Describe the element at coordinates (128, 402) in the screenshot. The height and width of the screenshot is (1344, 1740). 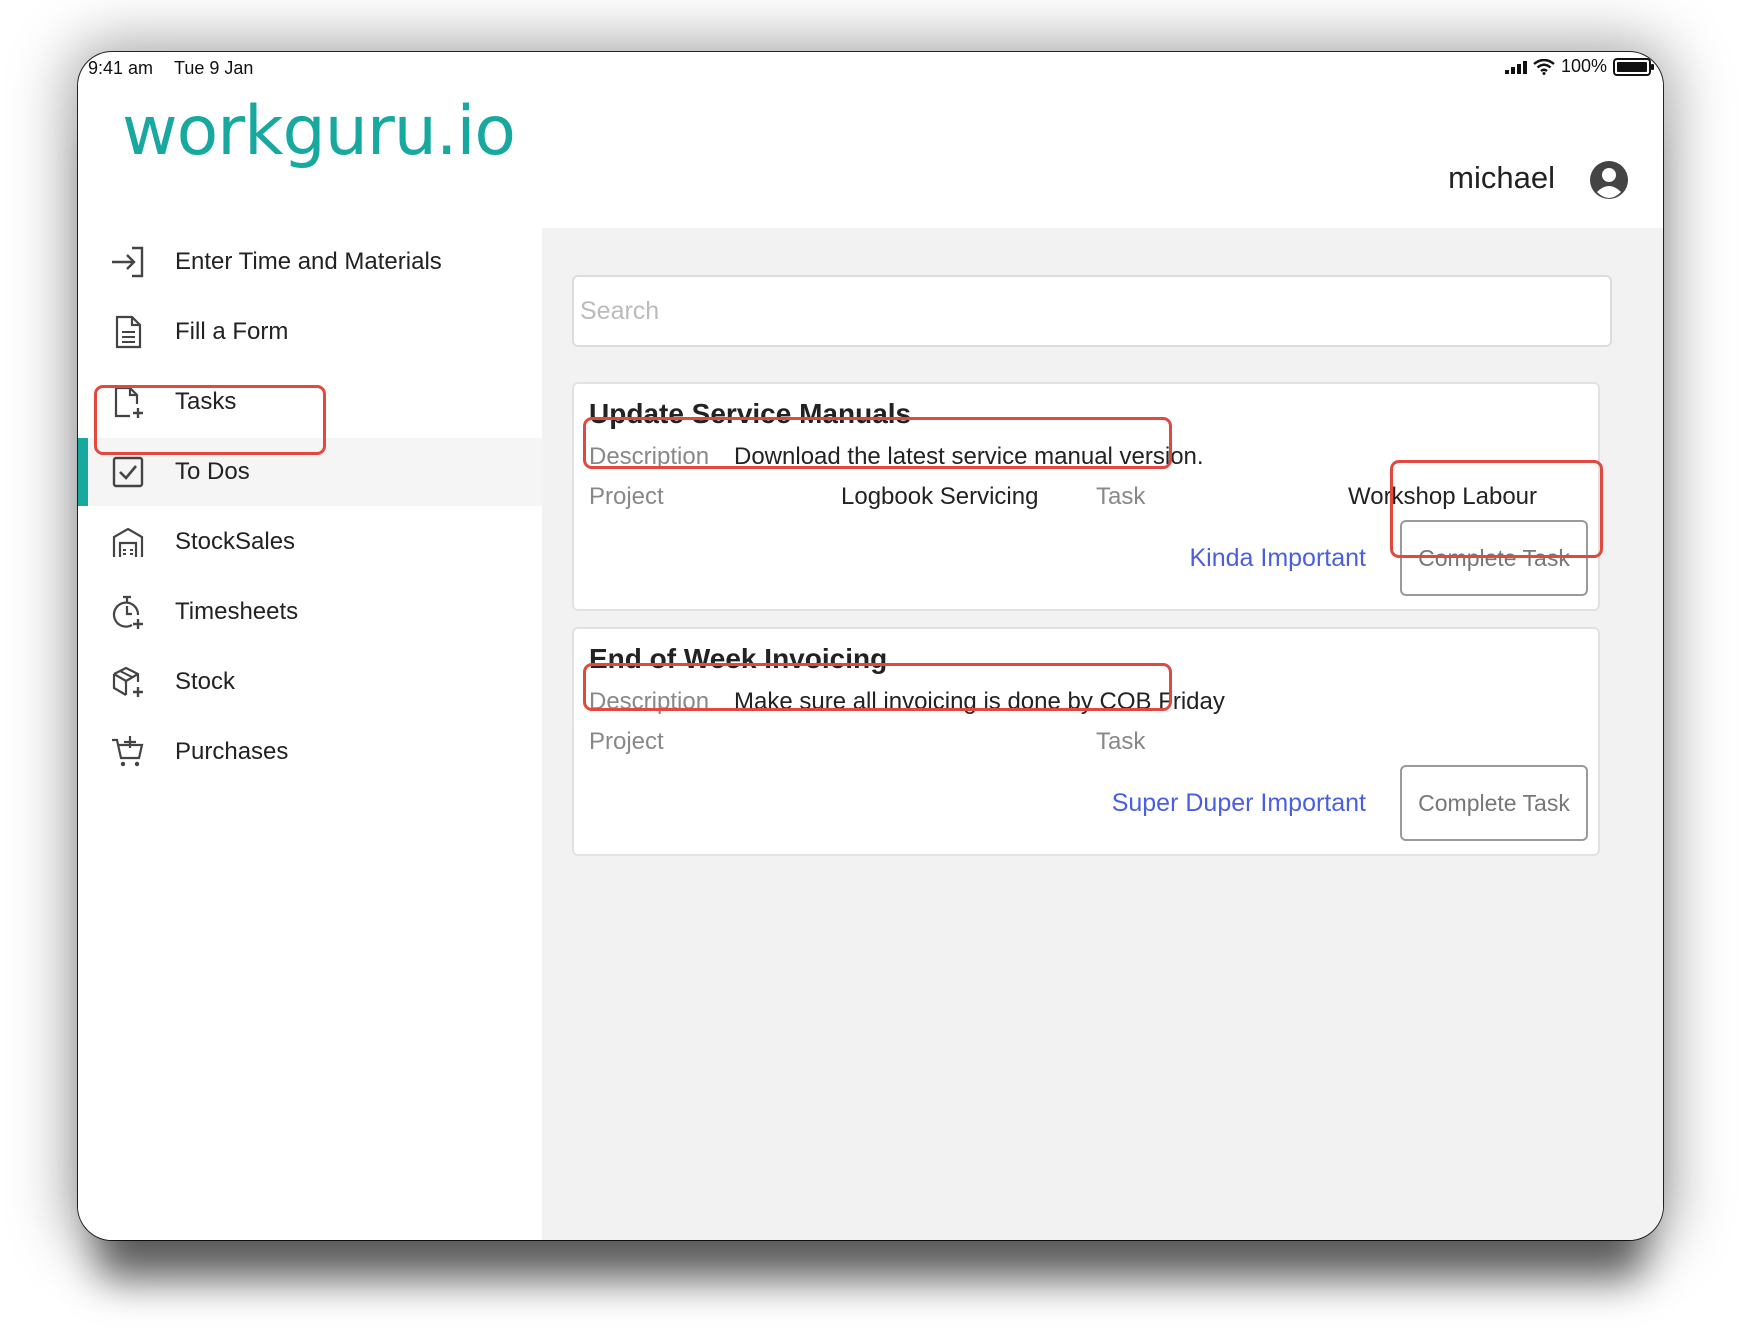
I see `task-add-icon` at that location.